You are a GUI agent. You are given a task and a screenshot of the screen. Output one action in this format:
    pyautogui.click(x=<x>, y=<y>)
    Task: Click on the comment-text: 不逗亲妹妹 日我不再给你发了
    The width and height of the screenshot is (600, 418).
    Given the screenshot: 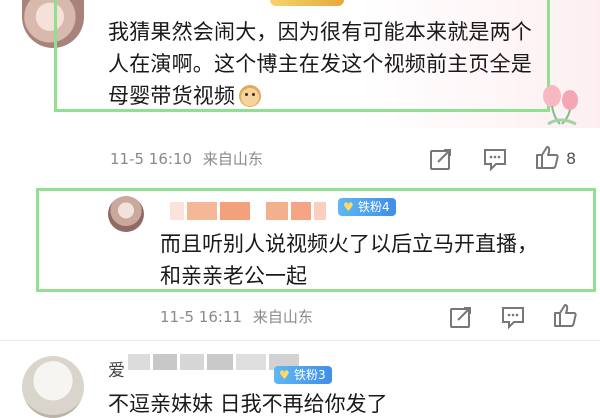 What is the action you would take?
    pyautogui.click(x=248, y=404)
    